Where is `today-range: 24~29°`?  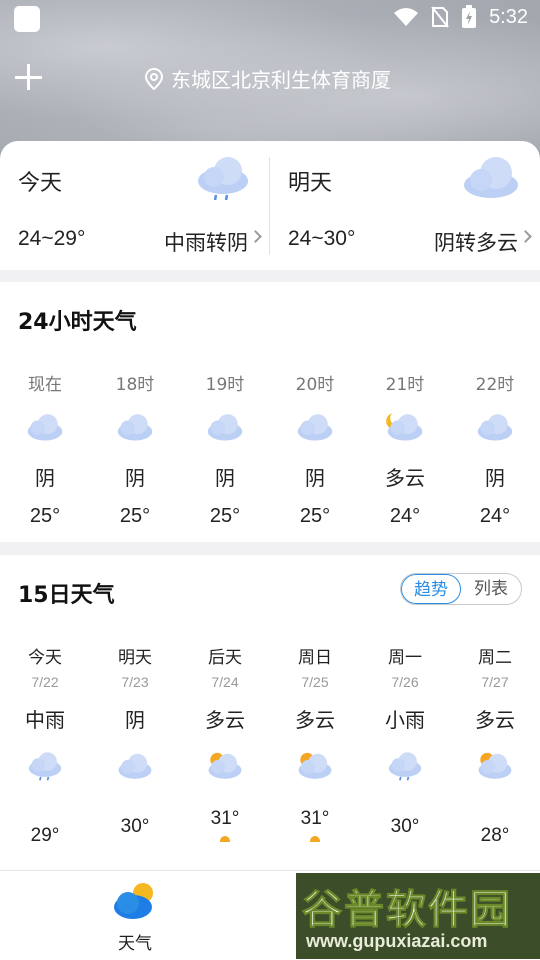
today-range: 24~29° is located at coordinates (52, 238).